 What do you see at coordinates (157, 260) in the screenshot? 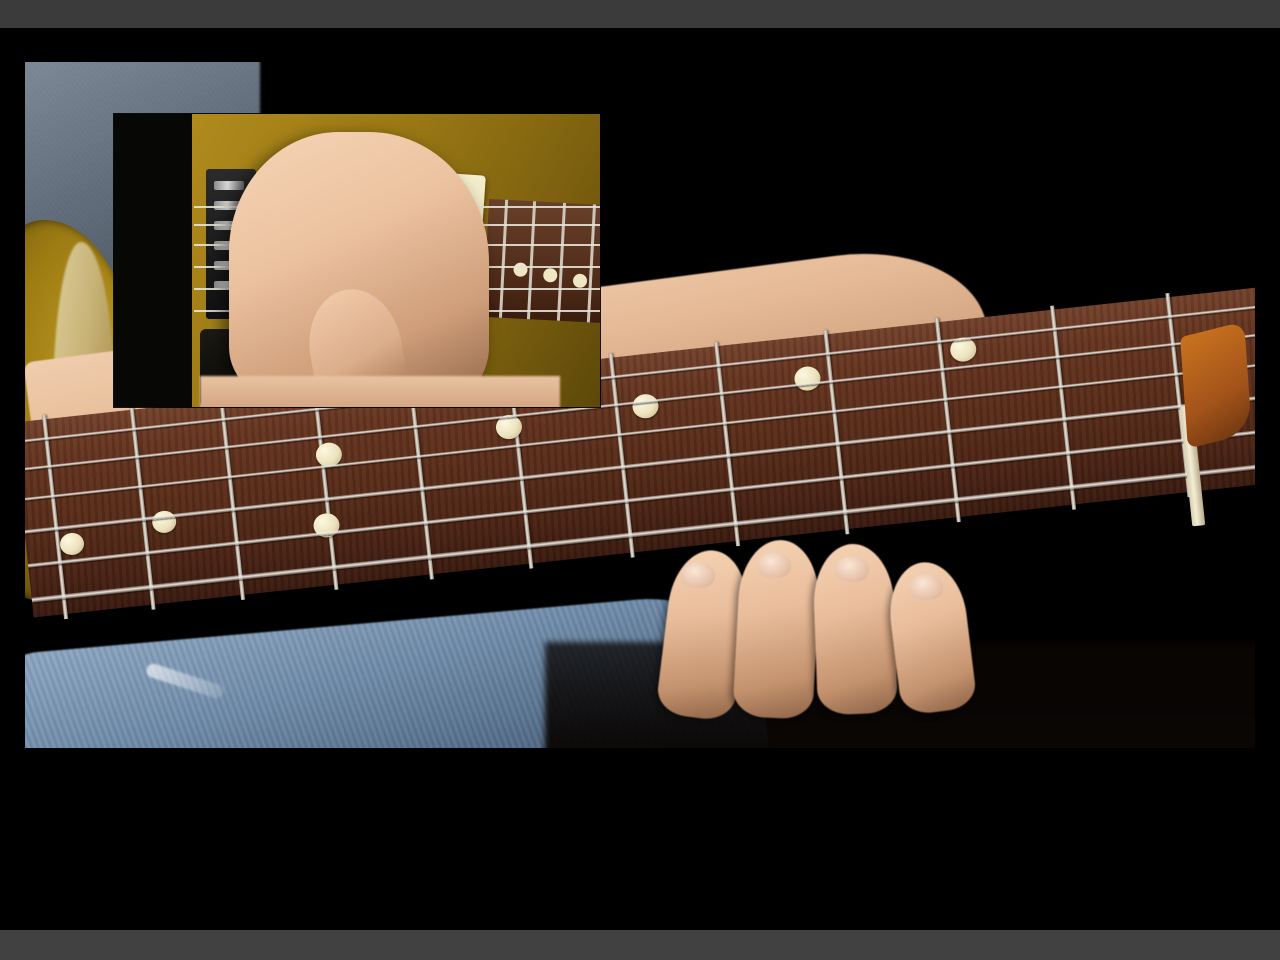
I see `pip-background-dark` at bounding box center [157, 260].